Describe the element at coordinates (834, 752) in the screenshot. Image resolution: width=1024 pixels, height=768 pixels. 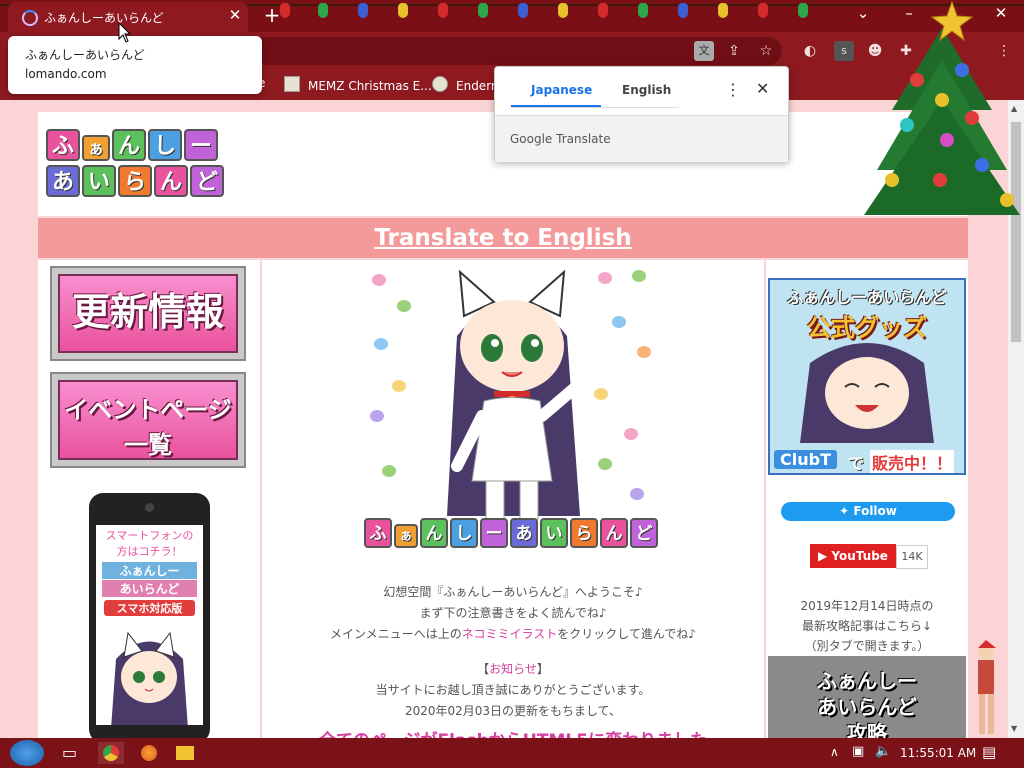
I see `tray-chevron-icon: ∧` at that location.